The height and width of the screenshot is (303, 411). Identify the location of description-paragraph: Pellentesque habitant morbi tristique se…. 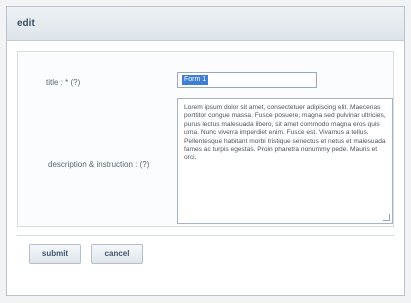
(285, 149).